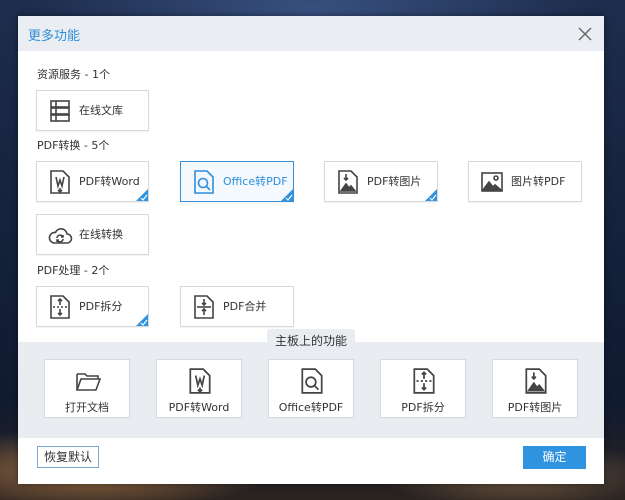  Describe the element at coordinates (245, 306) in the screenshot. I see `tile-label: PDF合并` at that location.